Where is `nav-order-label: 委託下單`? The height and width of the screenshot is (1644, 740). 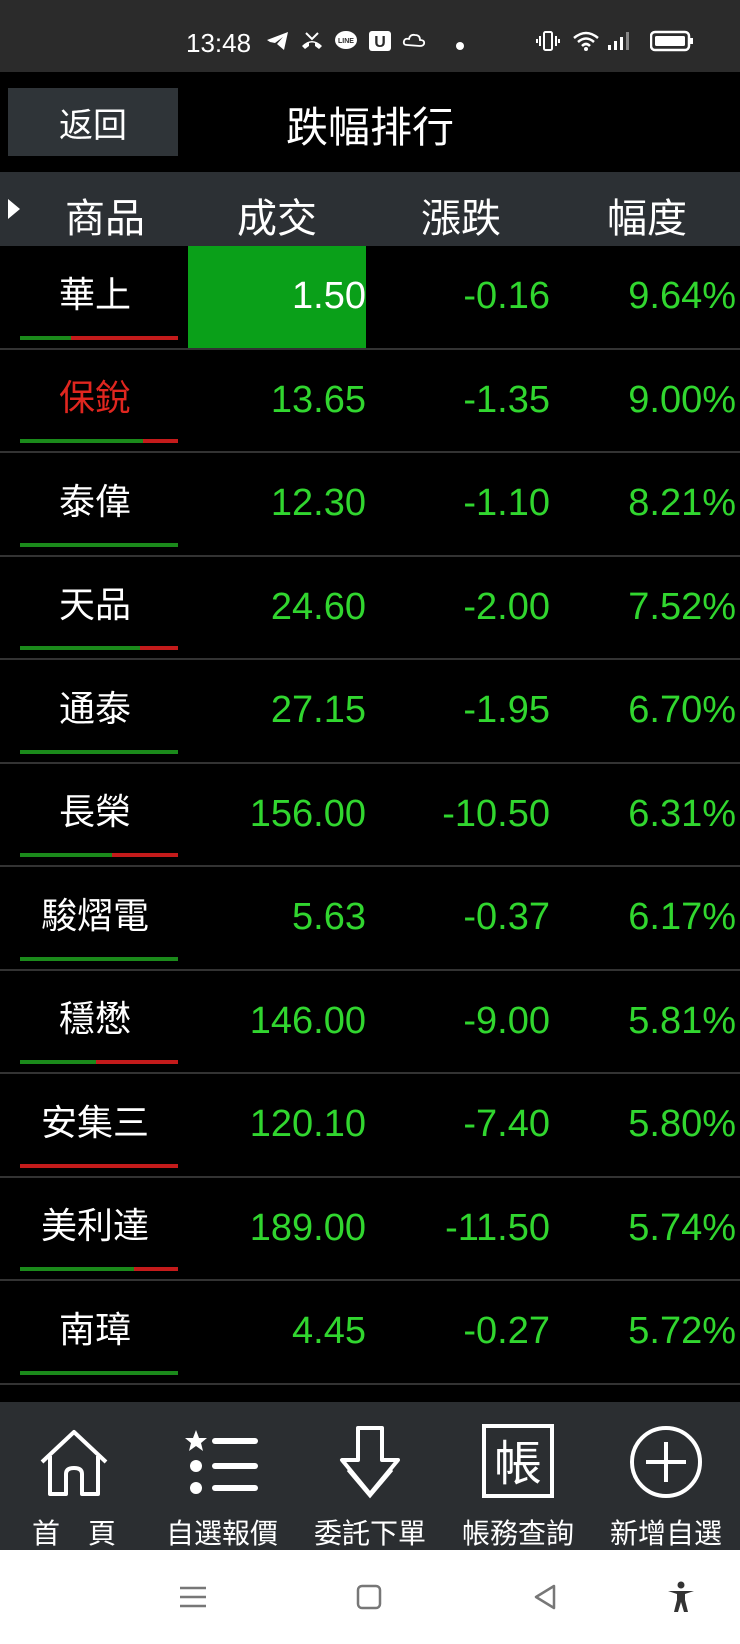 nav-order-label: 委託下單 is located at coordinates (369, 1533).